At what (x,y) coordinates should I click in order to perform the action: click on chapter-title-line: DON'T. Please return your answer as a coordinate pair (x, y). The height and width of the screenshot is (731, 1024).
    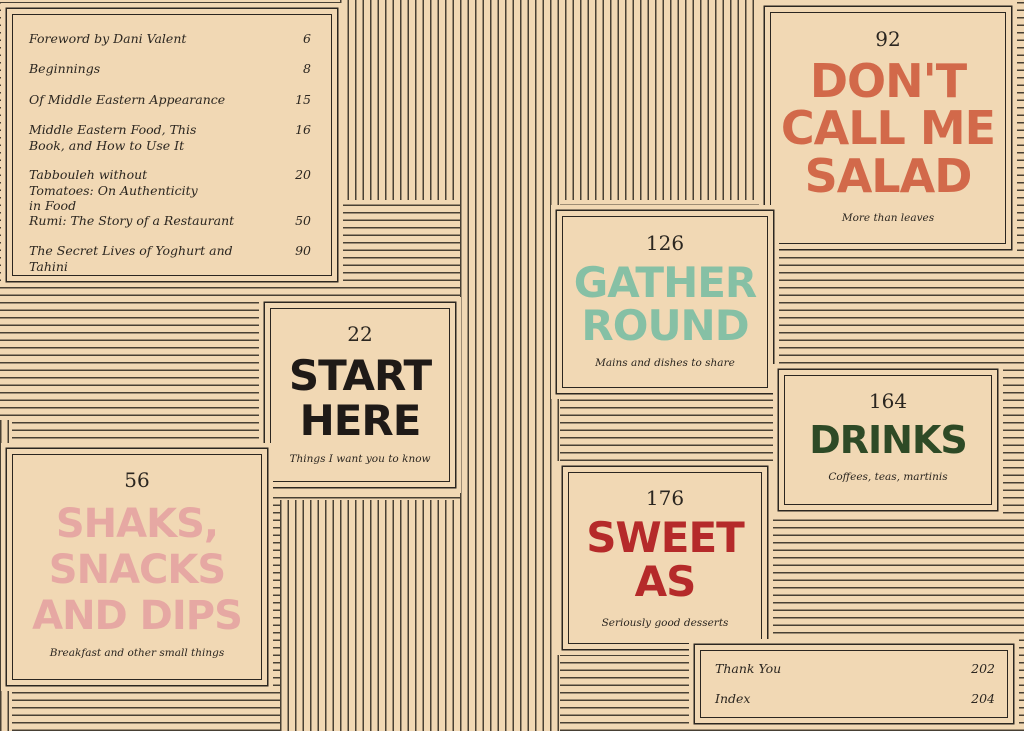
    Looking at the image, I should click on (888, 81).